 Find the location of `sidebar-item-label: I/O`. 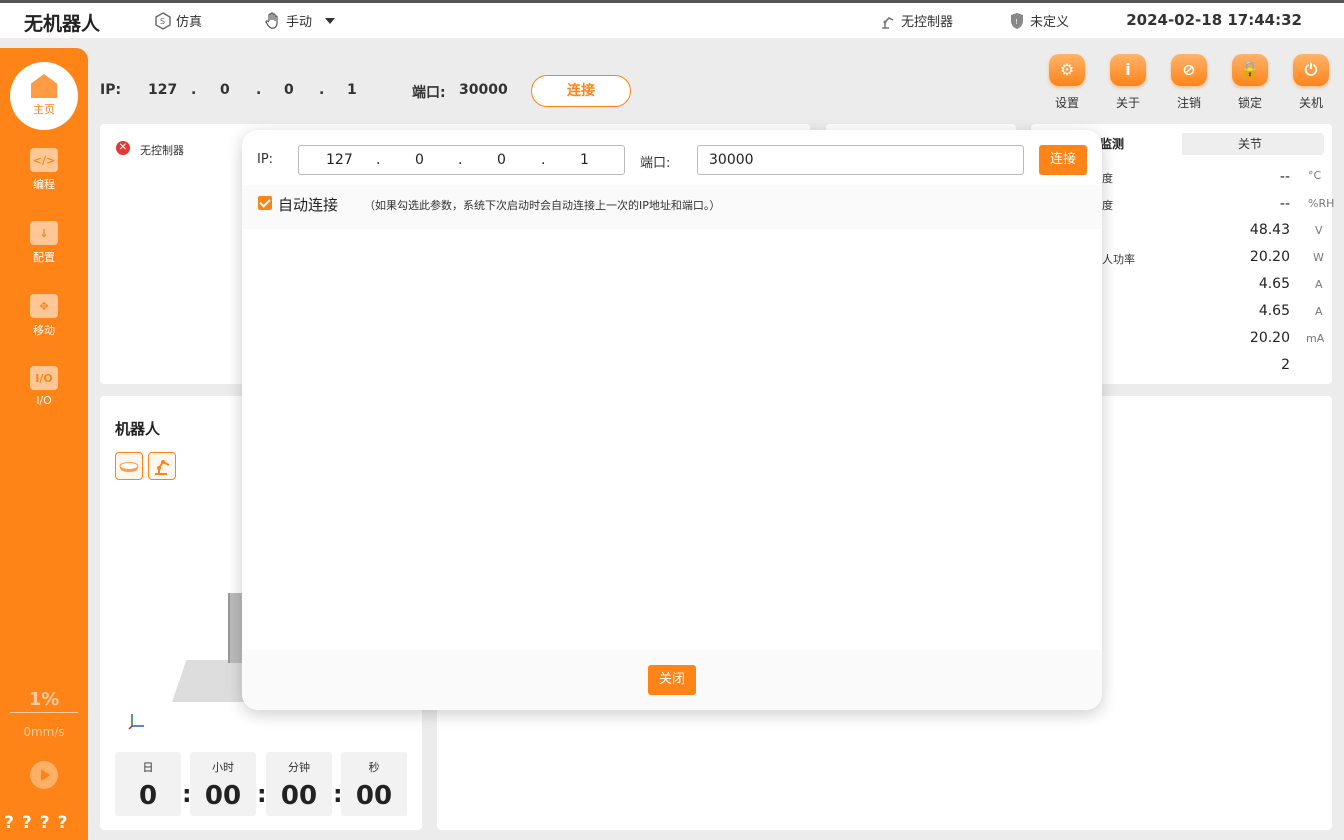

sidebar-item-label: I/O is located at coordinates (44, 400).